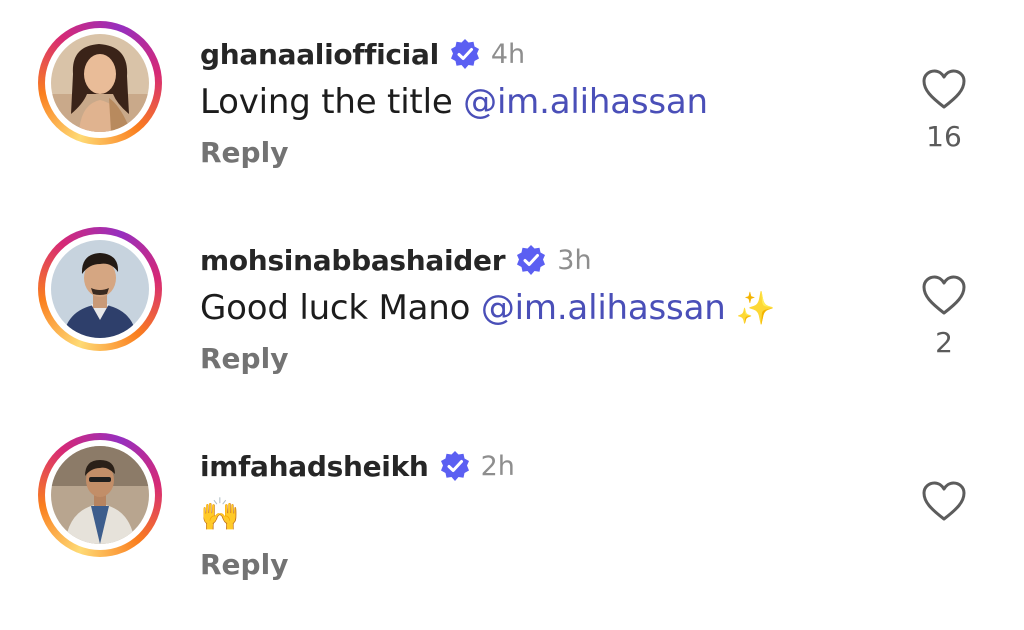 This screenshot has width=1024, height=630. Describe the element at coordinates (340, 308) in the screenshot. I see `comment-body: Good luck Mano` at that location.